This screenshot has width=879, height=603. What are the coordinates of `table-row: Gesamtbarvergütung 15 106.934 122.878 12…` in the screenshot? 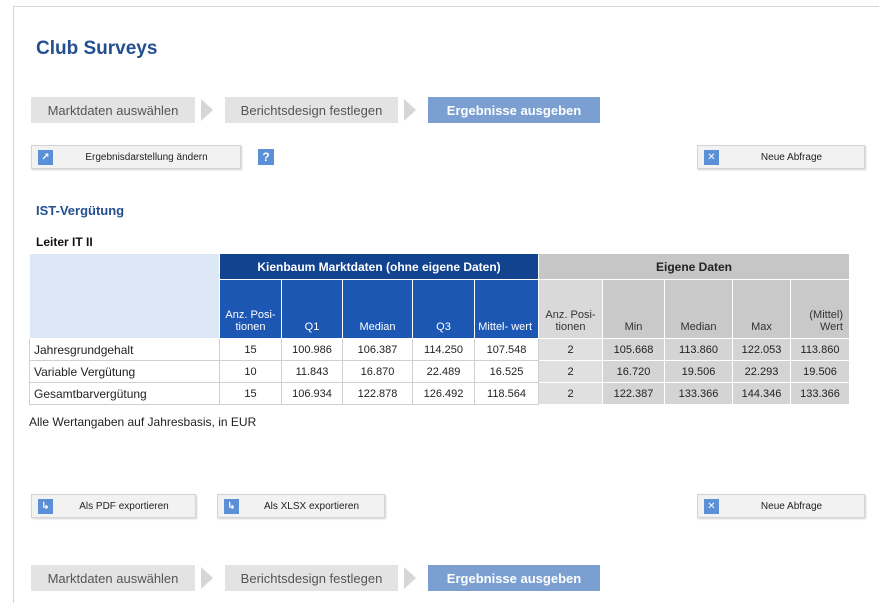 It's located at (439, 393).